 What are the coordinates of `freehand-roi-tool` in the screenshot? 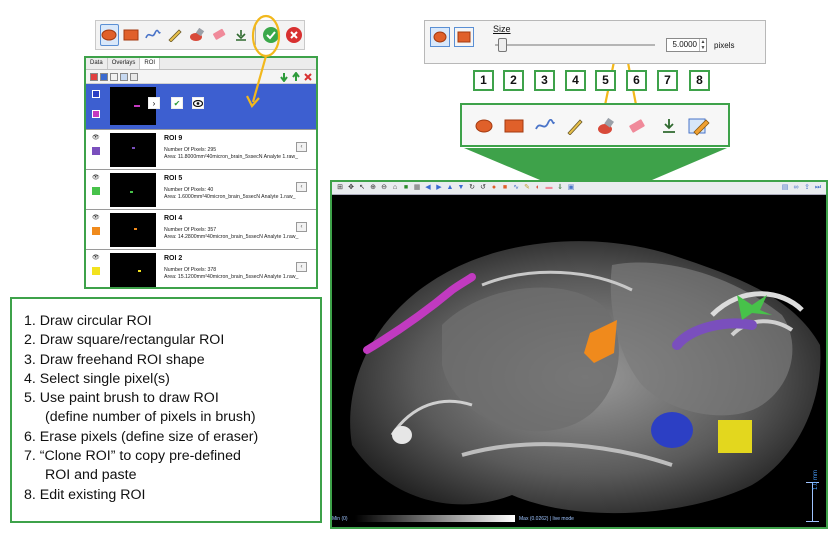 It's located at (545, 126).